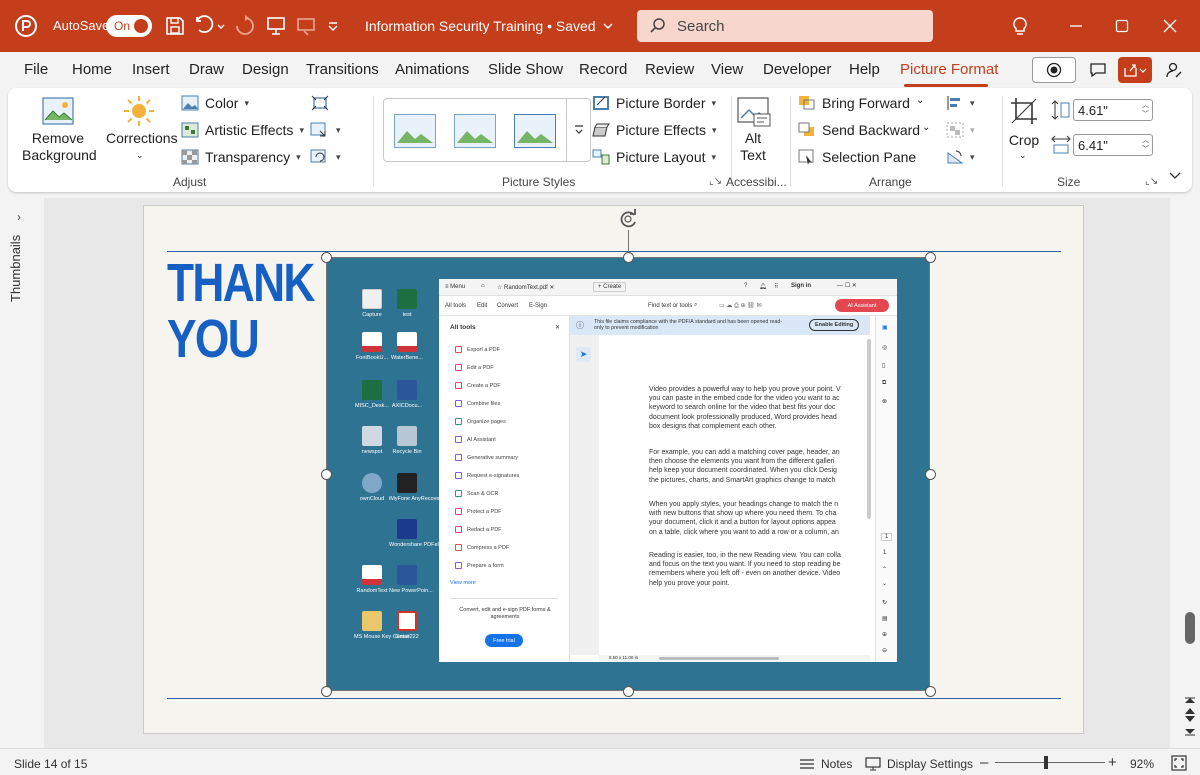 This screenshot has height=775, width=1200. Describe the element at coordinates (1113, 145) in the screenshot. I see `shape-width-input: 6.41" ︿ ﹀` at that location.